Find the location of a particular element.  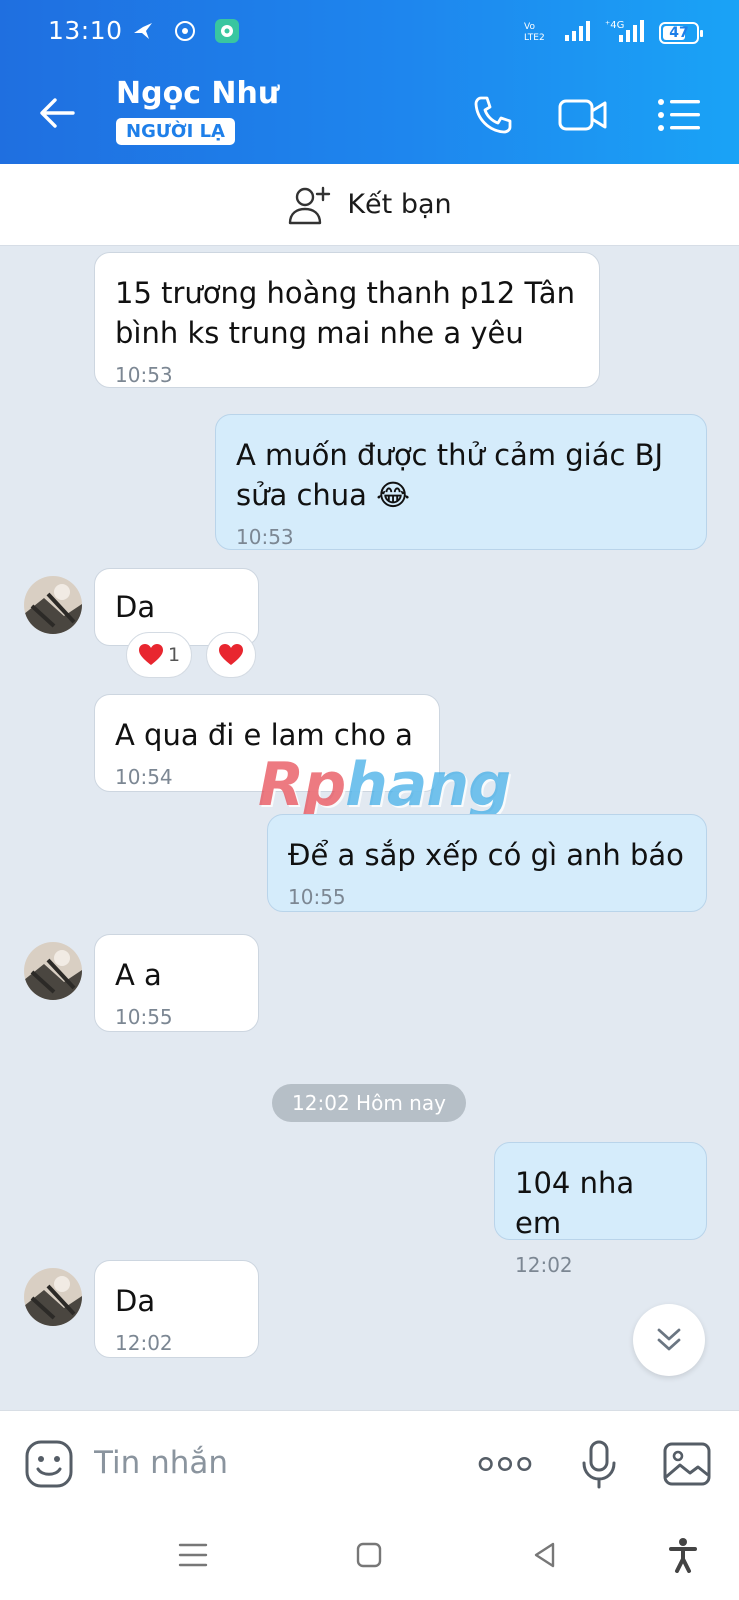

sticker-icon is located at coordinates (49, 1464).